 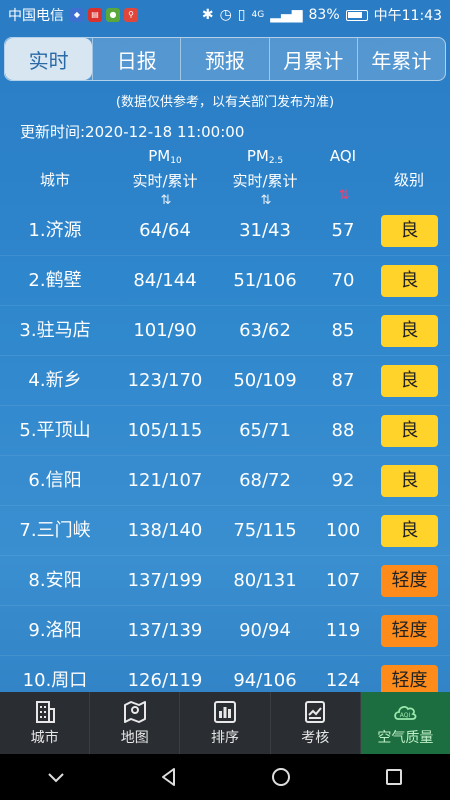 I want to click on tab-realtime: 实时, so click(x=49, y=59).